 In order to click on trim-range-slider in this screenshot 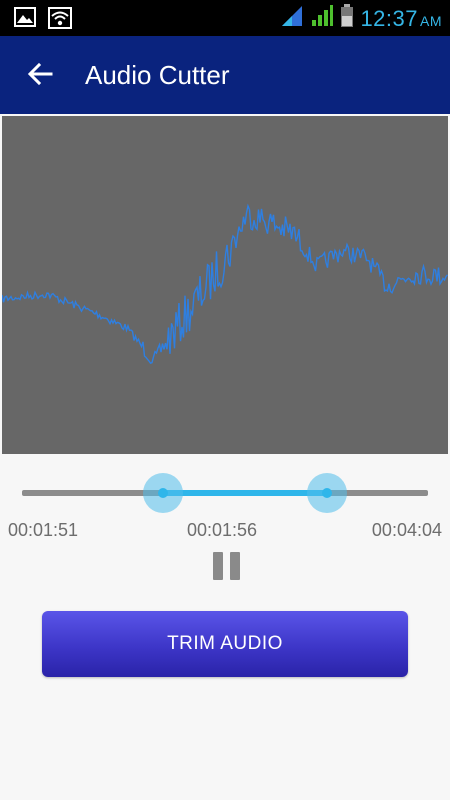, I will do `click(225, 493)`.